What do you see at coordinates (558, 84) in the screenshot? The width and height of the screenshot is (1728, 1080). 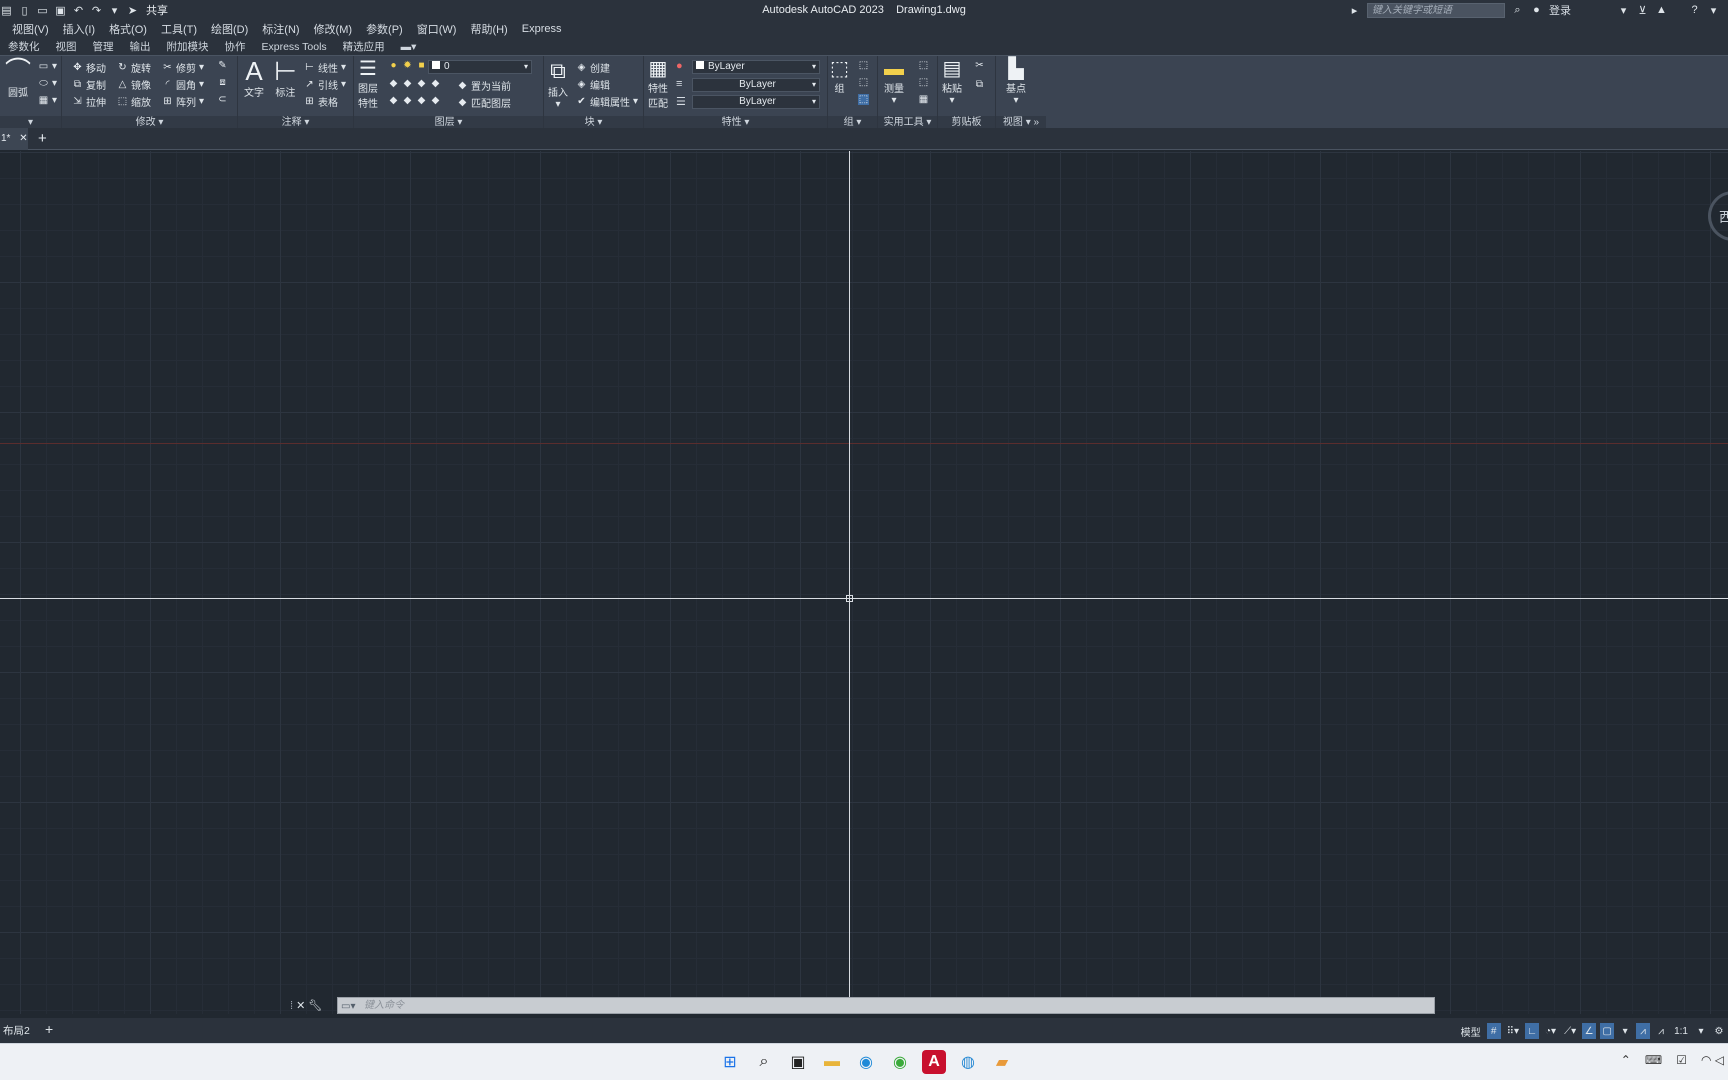 I see `insert-block-button: ⧉ 插入 ▾` at bounding box center [558, 84].